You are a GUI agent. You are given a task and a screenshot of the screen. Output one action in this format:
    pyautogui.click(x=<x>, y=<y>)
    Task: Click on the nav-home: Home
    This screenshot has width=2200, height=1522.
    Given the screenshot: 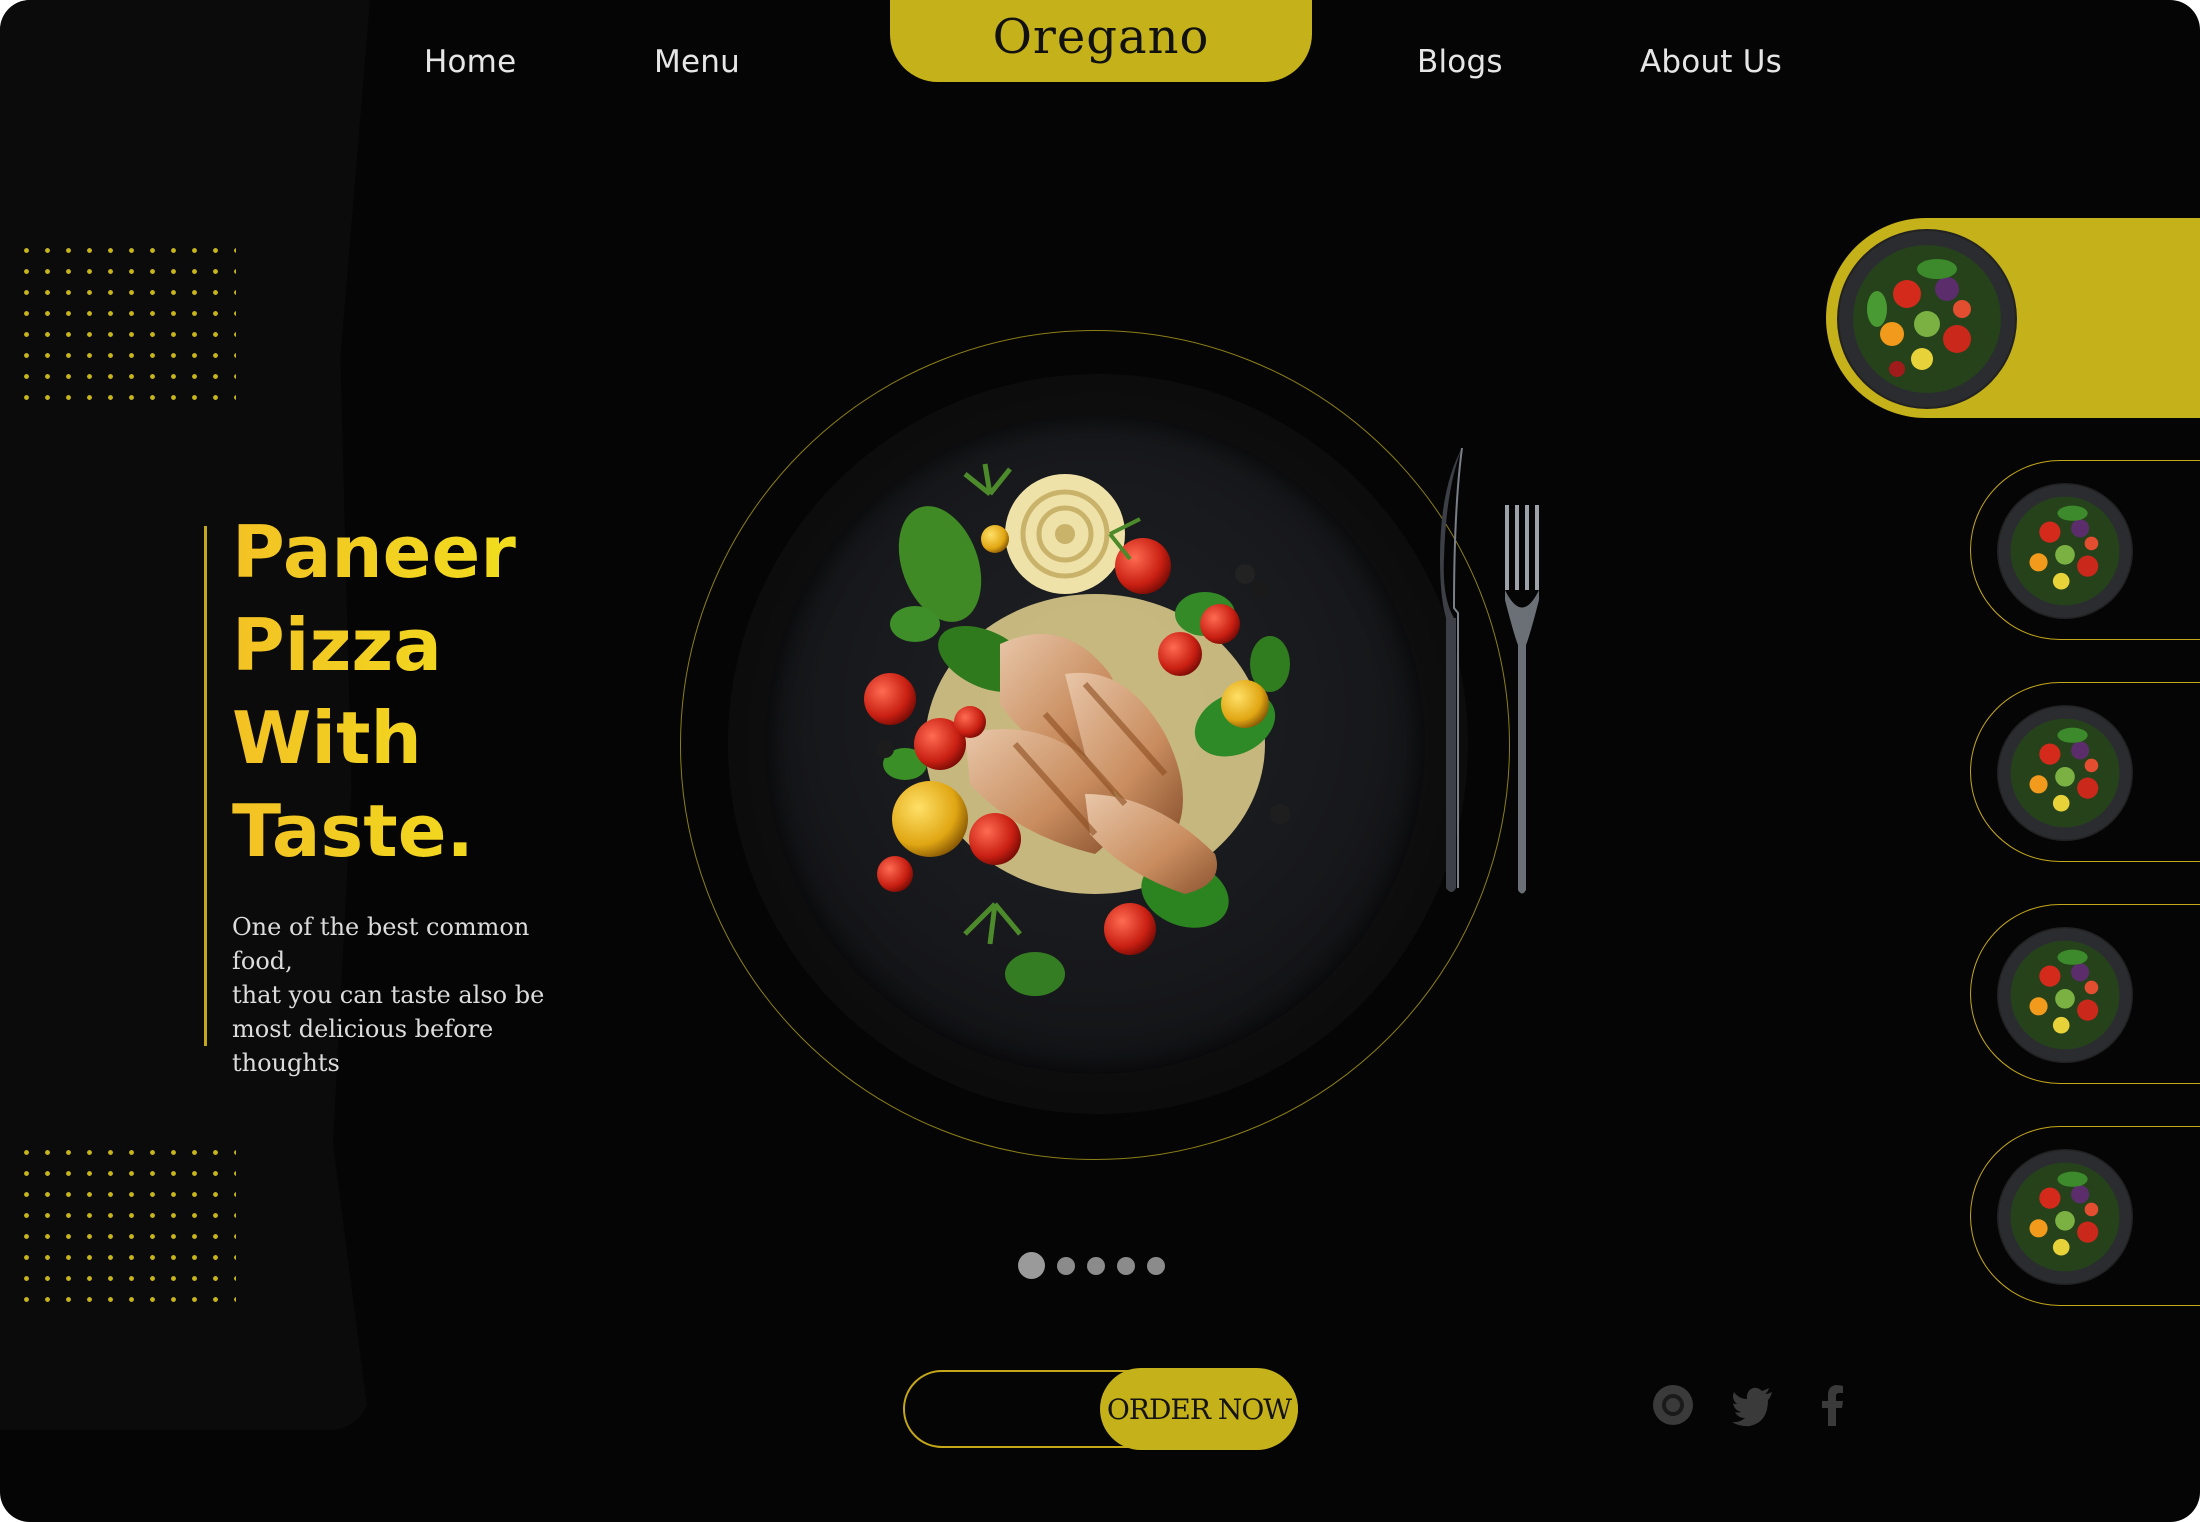 What is the action you would take?
    pyautogui.click(x=470, y=62)
    